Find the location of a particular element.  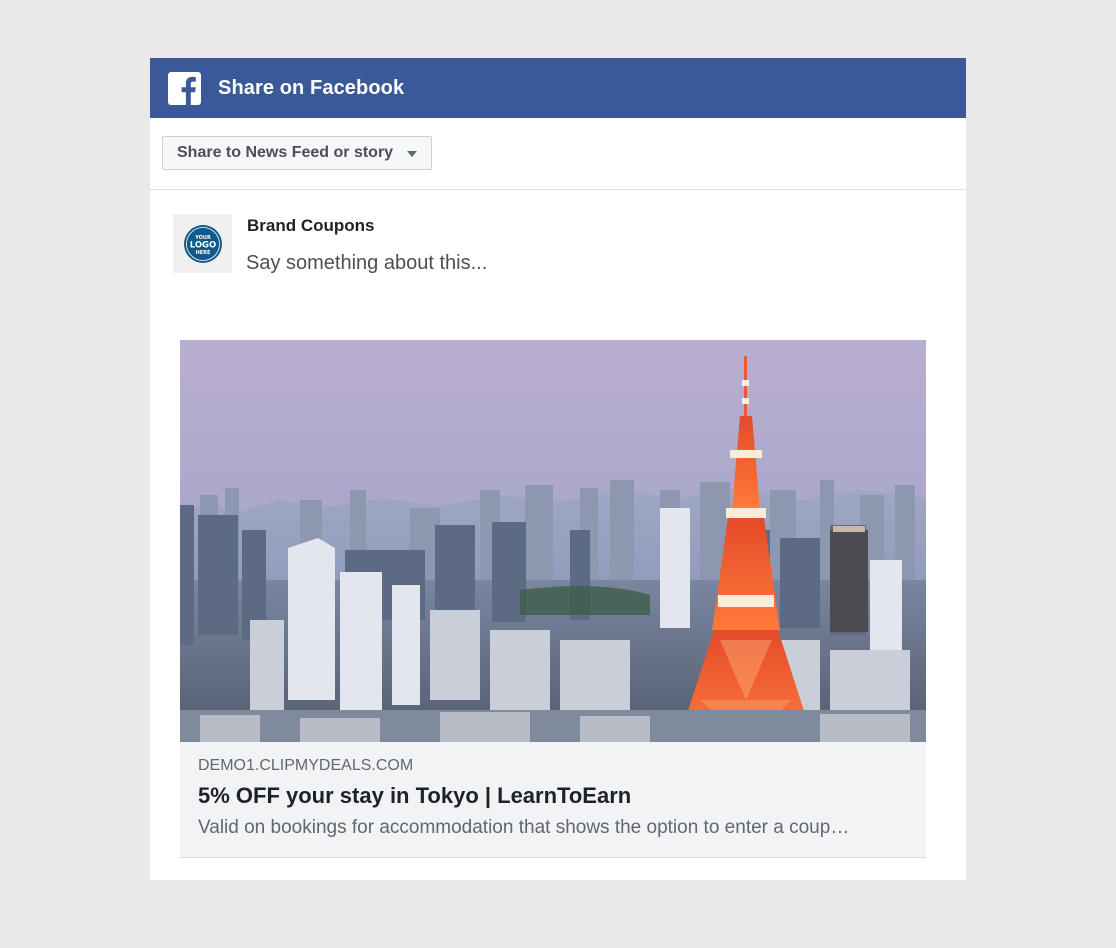

link-domain: DEMO1.CLIPMYDEALS.COM is located at coordinates (306, 765).